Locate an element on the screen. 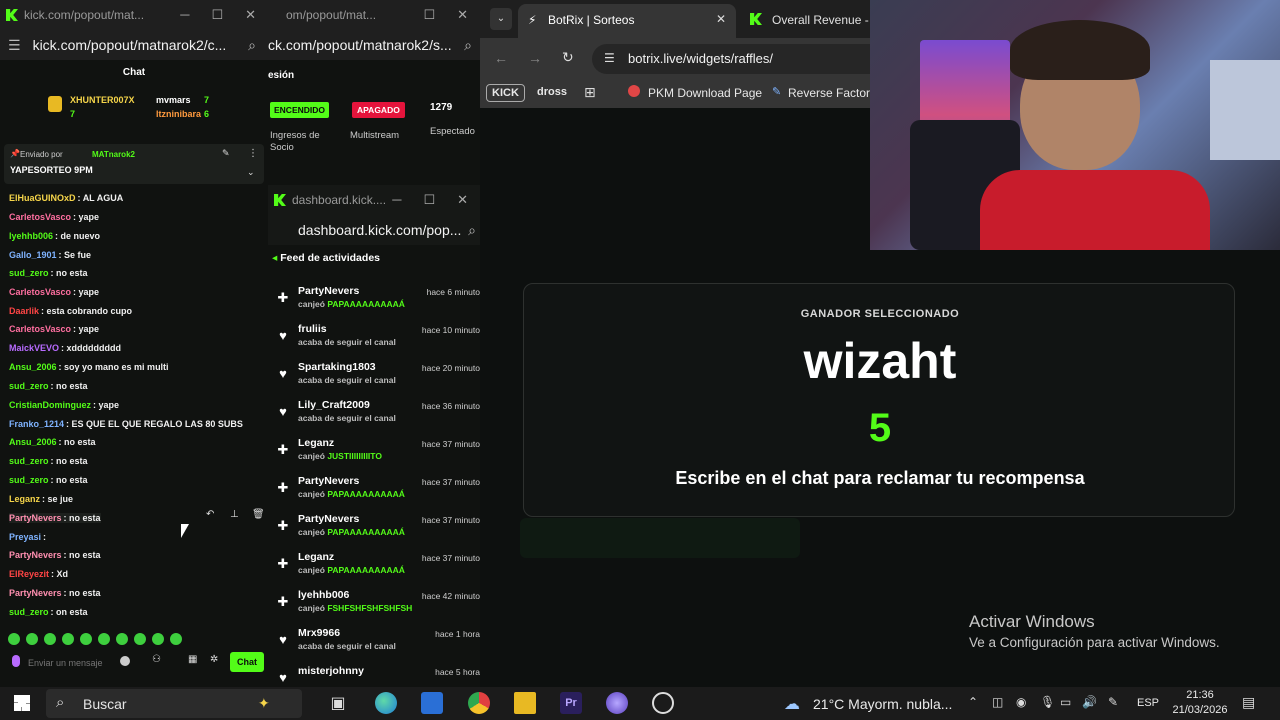 The width and height of the screenshot is (1280, 720). chevron-down-icon: ⌄ is located at coordinates (251, 172).